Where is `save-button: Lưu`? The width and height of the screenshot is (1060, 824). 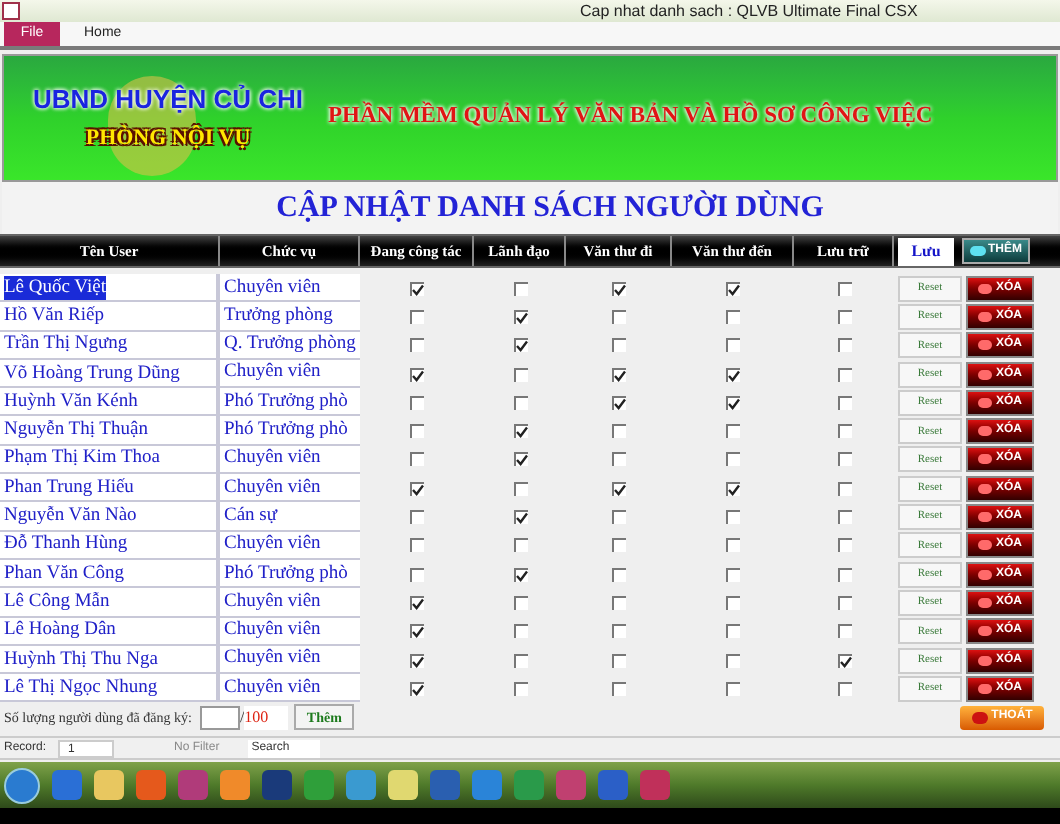
save-button: Lưu is located at coordinates (926, 251).